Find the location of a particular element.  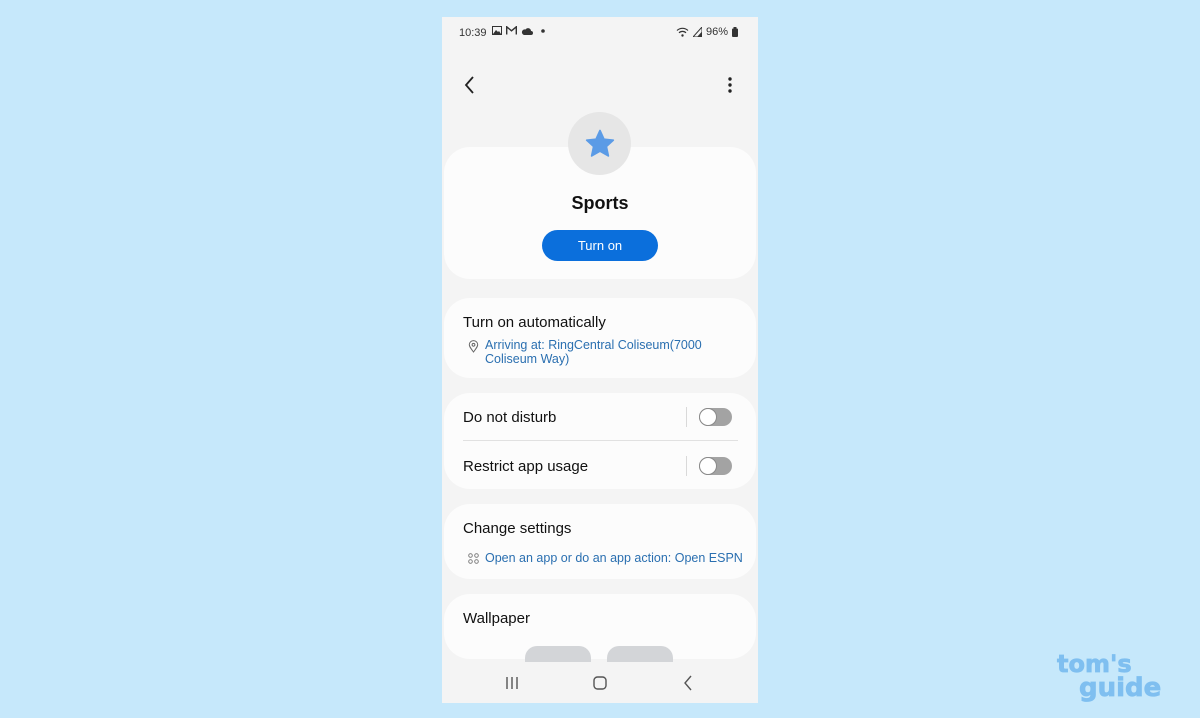

gallery-icon is located at coordinates (497, 30).